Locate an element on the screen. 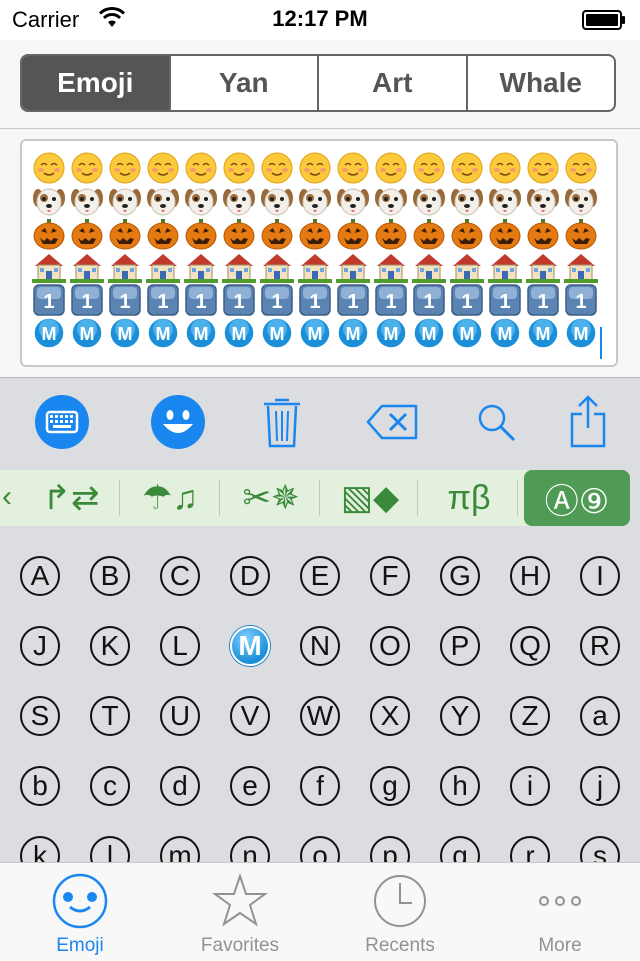 Image resolution: width=640 pixels, height=961 pixels. keyboard-button is located at coordinates (62, 422).